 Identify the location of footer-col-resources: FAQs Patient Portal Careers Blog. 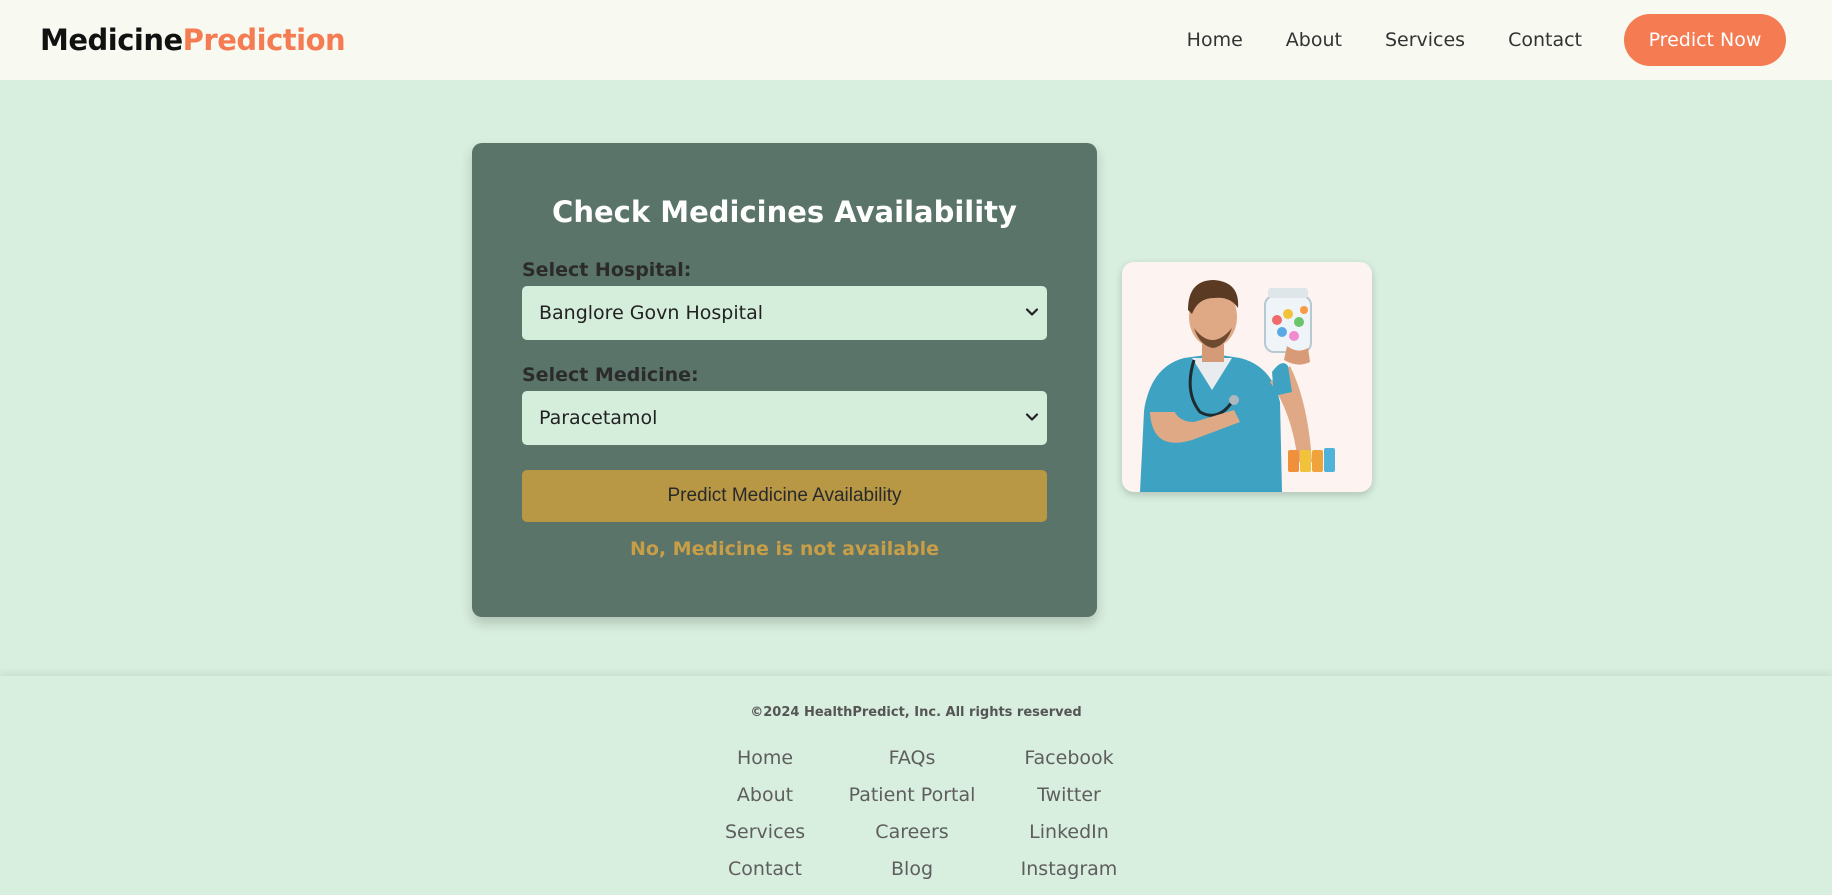
(912, 819).